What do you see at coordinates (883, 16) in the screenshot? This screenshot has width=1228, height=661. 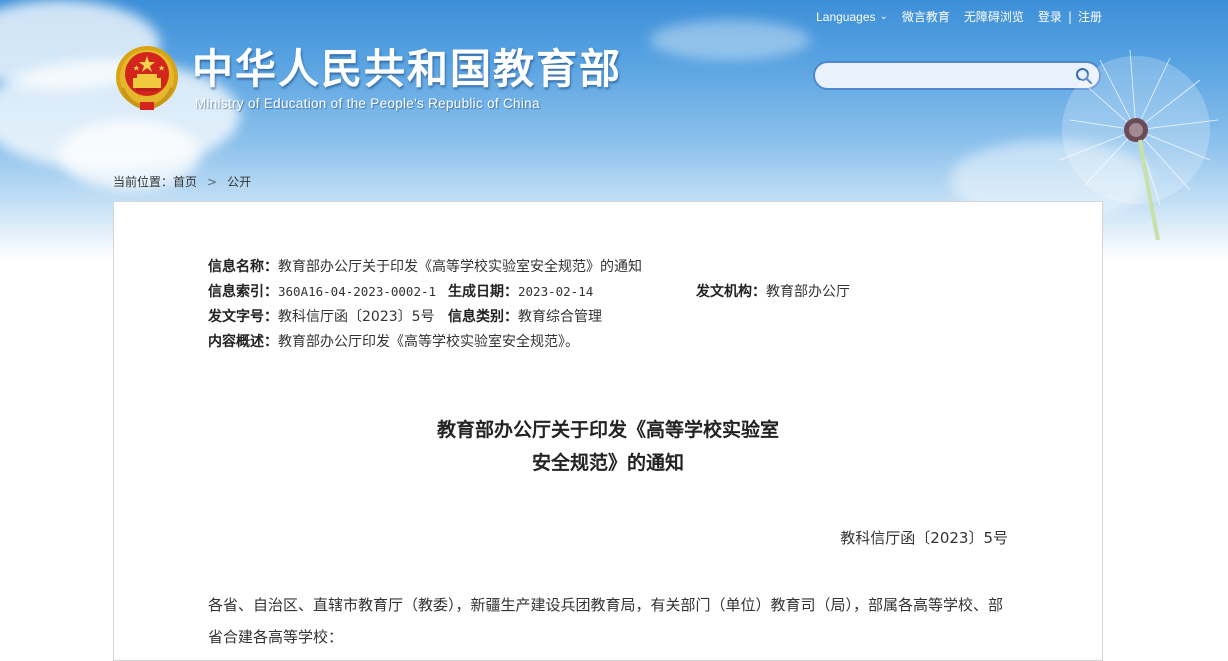 I see `chevron-down-icon: ⌄` at bounding box center [883, 16].